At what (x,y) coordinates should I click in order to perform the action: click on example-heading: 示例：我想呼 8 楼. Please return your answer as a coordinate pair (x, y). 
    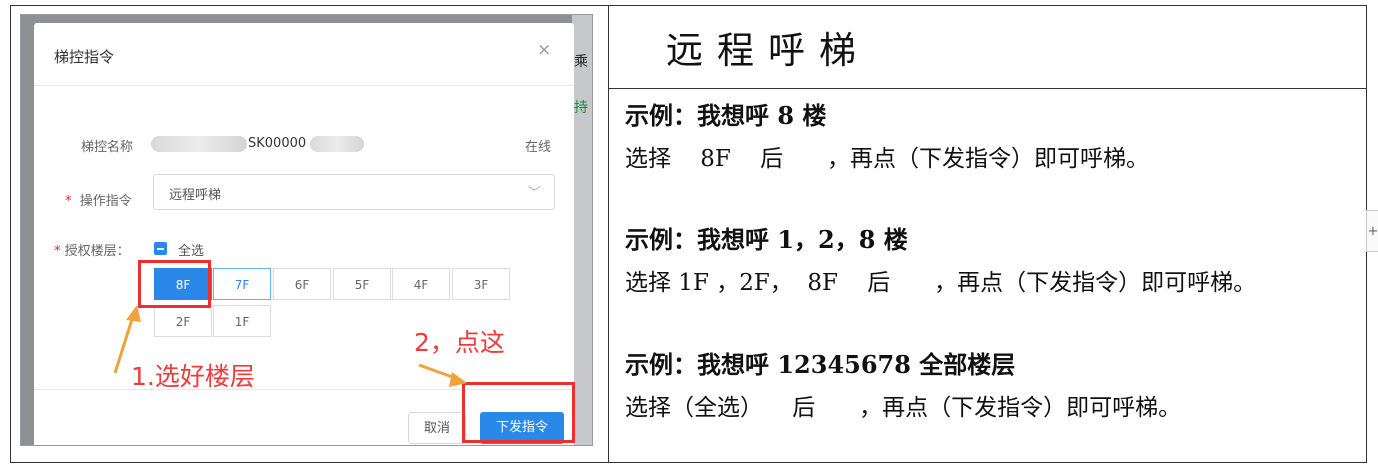
    Looking at the image, I should click on (726, 115).